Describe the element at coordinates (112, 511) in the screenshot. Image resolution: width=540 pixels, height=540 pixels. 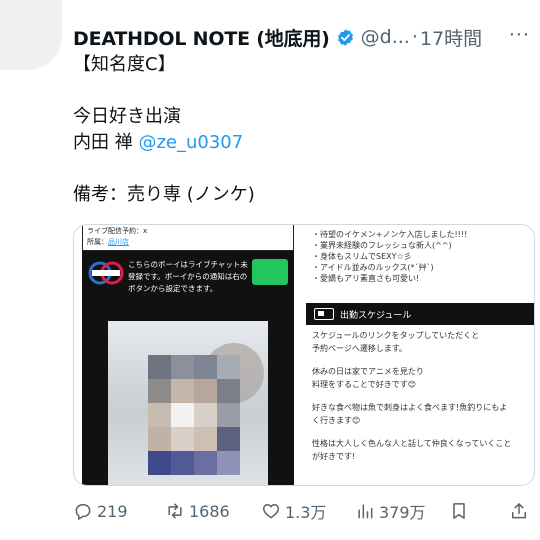
I see `reply-count: 219` at that location.